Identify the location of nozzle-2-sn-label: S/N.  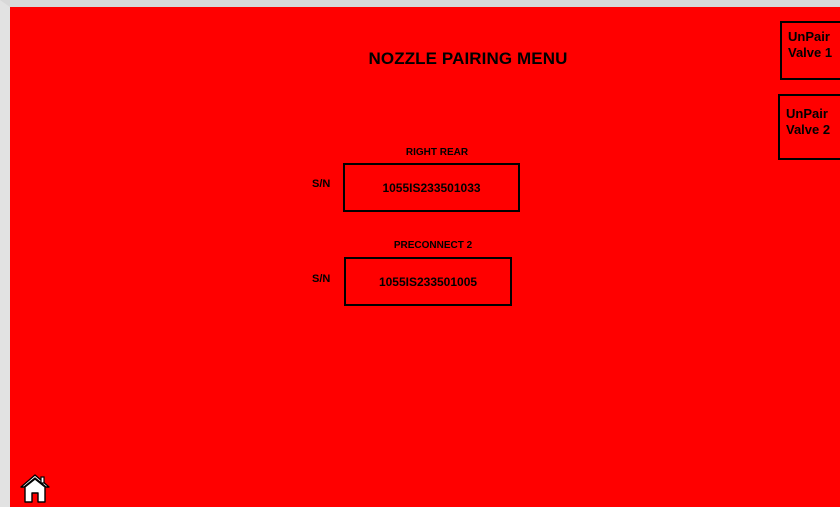
(321, 279).